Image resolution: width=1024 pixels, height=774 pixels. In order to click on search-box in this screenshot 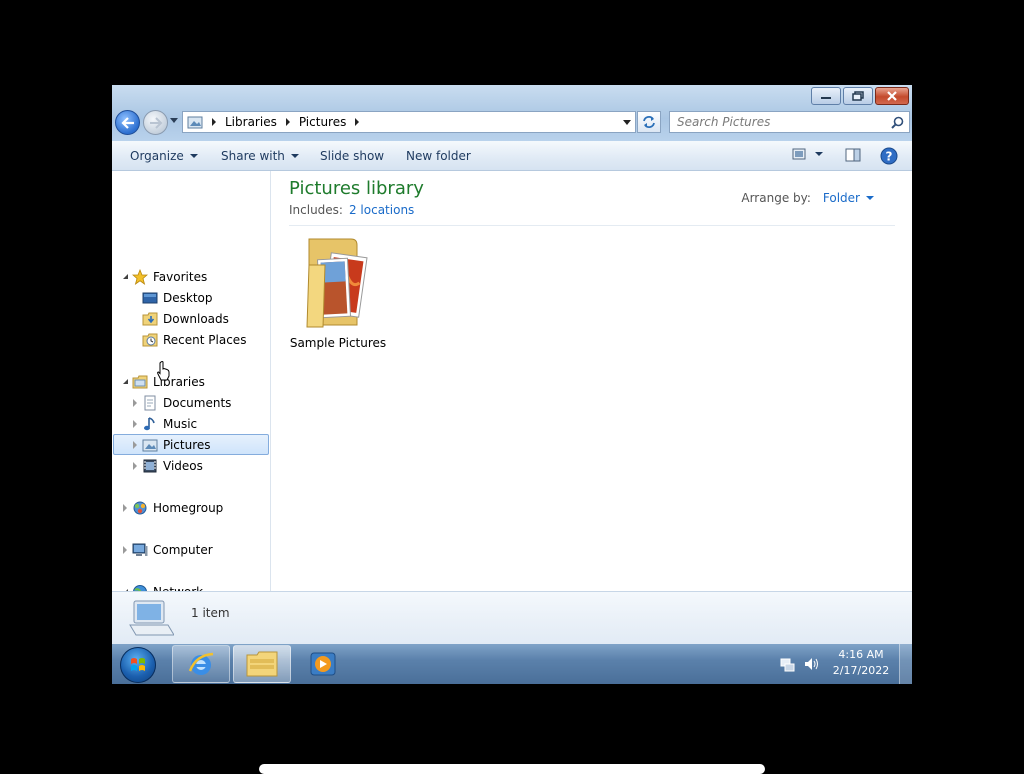, I will do `click(789, 122)`.